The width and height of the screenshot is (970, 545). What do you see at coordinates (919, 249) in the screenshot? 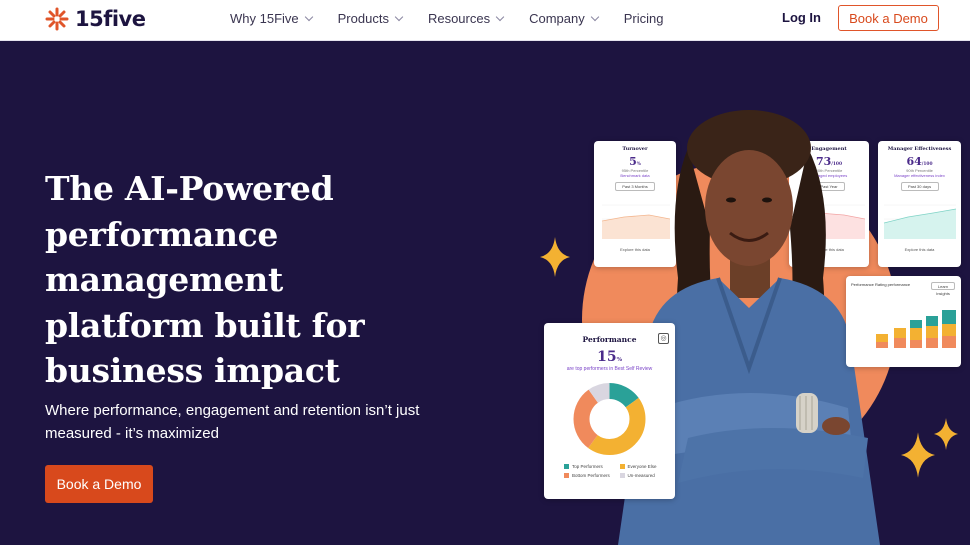
I see `explore-data-link: Explore this data` at bounding box center [919, 249].